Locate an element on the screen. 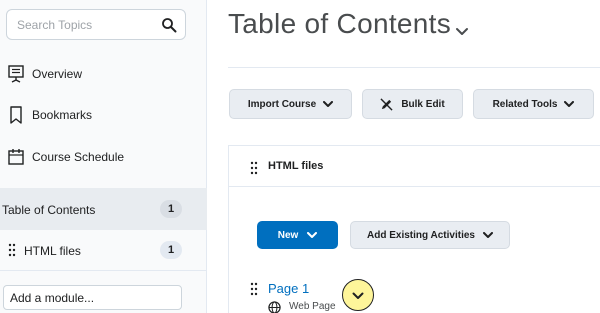 The image size is (600, 313). overview-icon is located at coordinates (16, 74).